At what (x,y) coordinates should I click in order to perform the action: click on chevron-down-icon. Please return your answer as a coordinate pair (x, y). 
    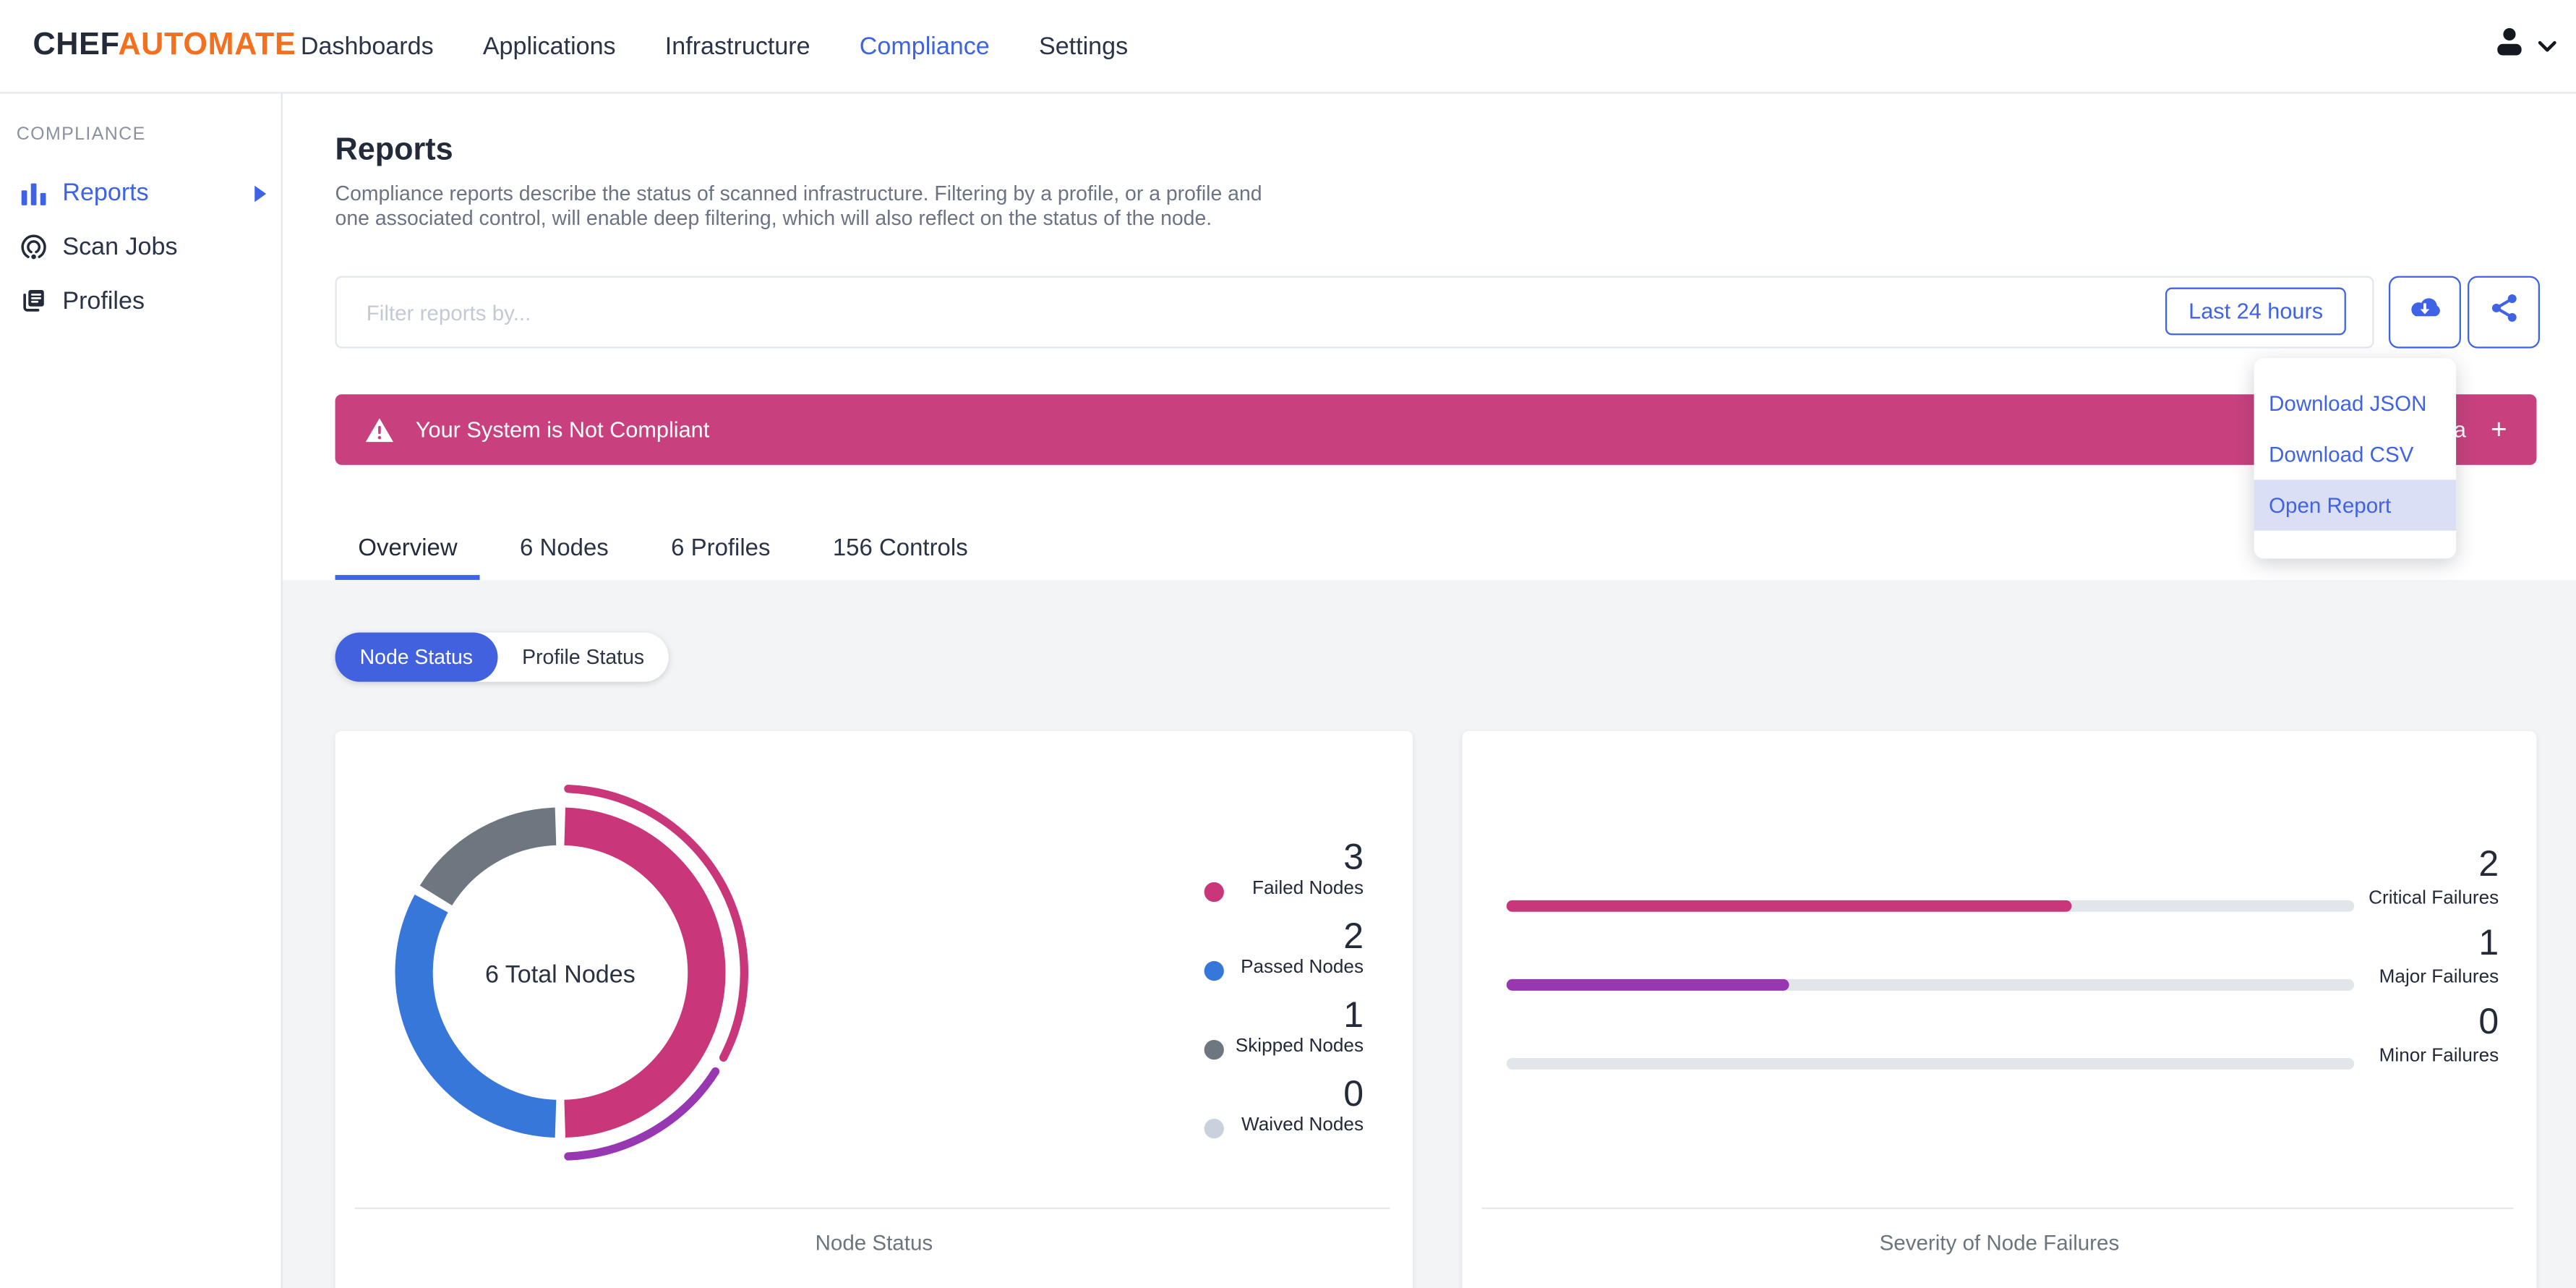
    Looking at the image, I should click on (2547, 46).